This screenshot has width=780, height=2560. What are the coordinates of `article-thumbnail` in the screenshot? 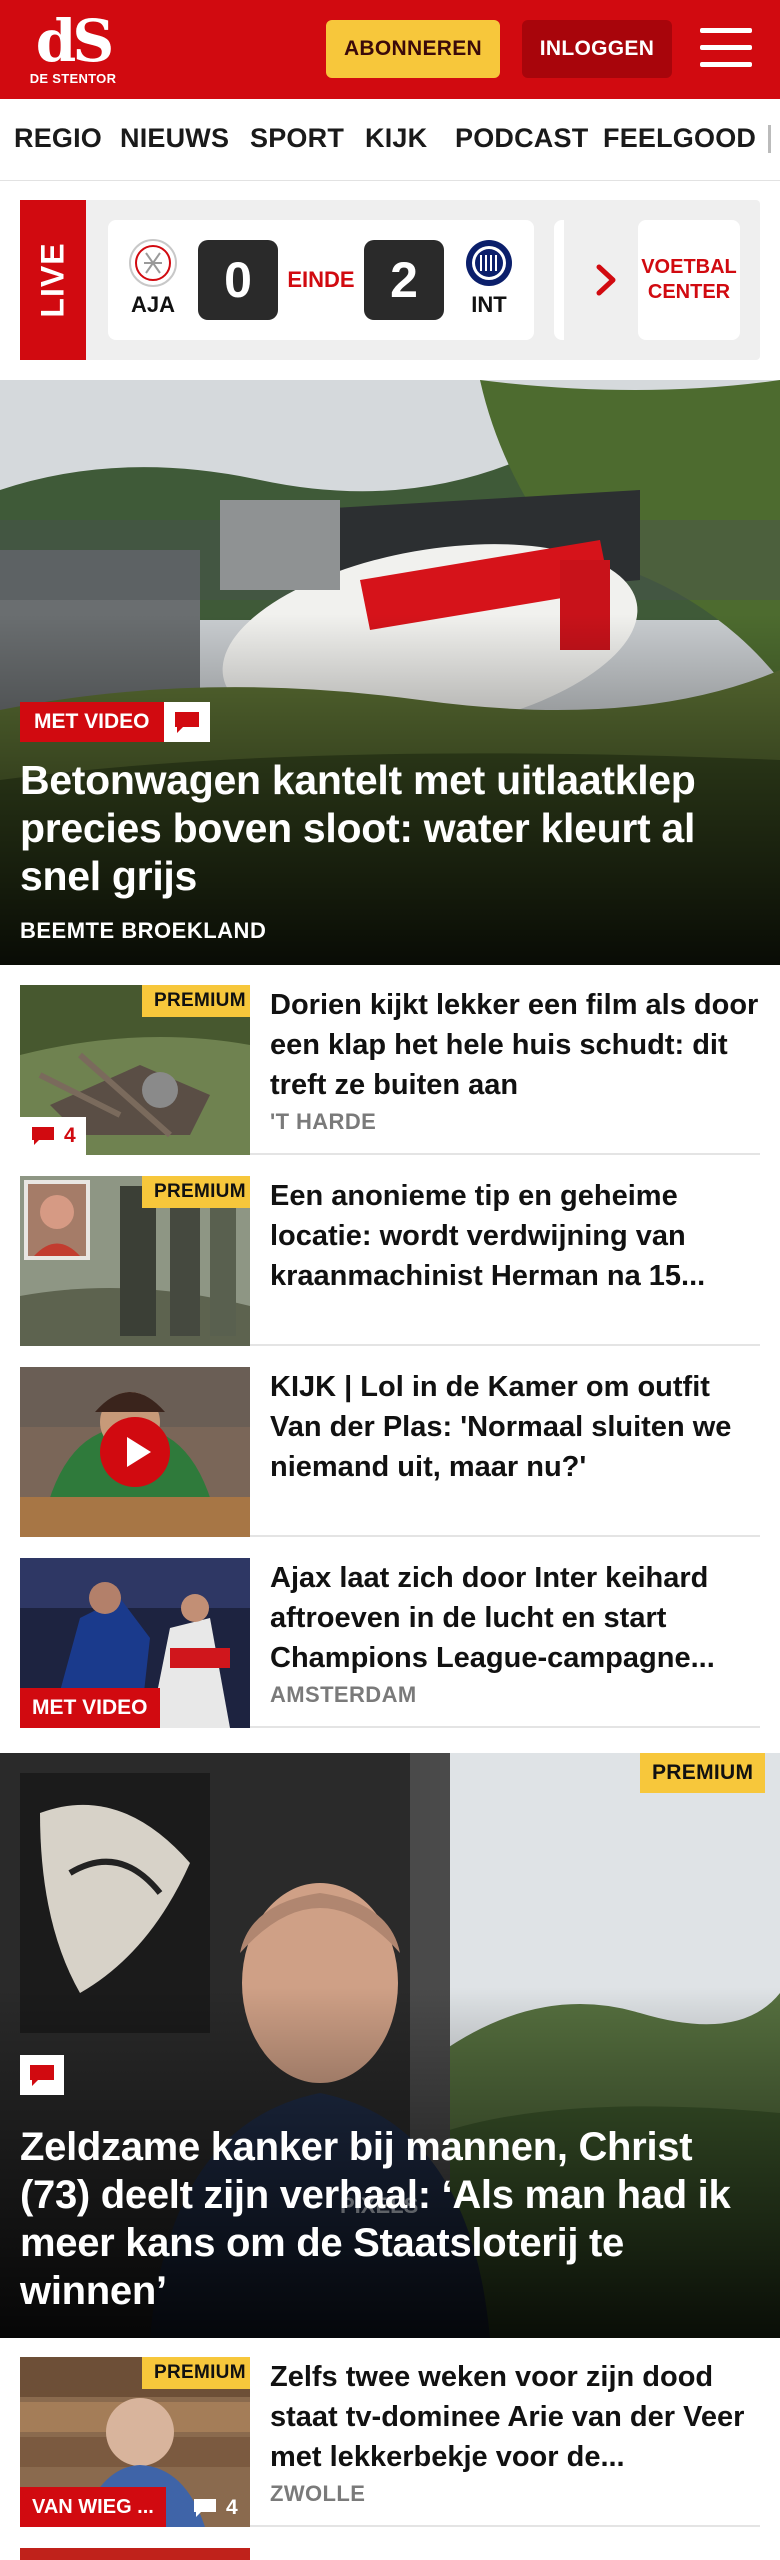 It's located at (135, 1452).